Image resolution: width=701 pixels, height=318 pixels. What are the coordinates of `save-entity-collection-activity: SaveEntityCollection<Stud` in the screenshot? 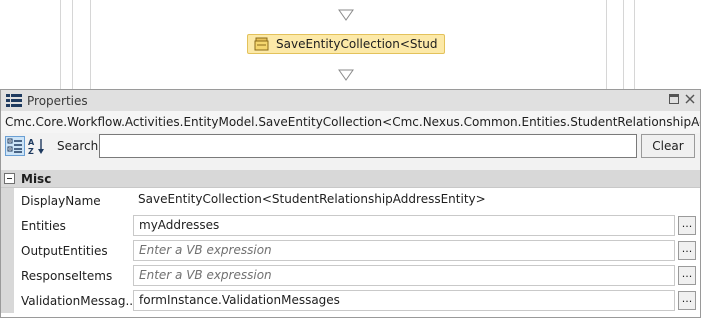 It's located at (346, 44).